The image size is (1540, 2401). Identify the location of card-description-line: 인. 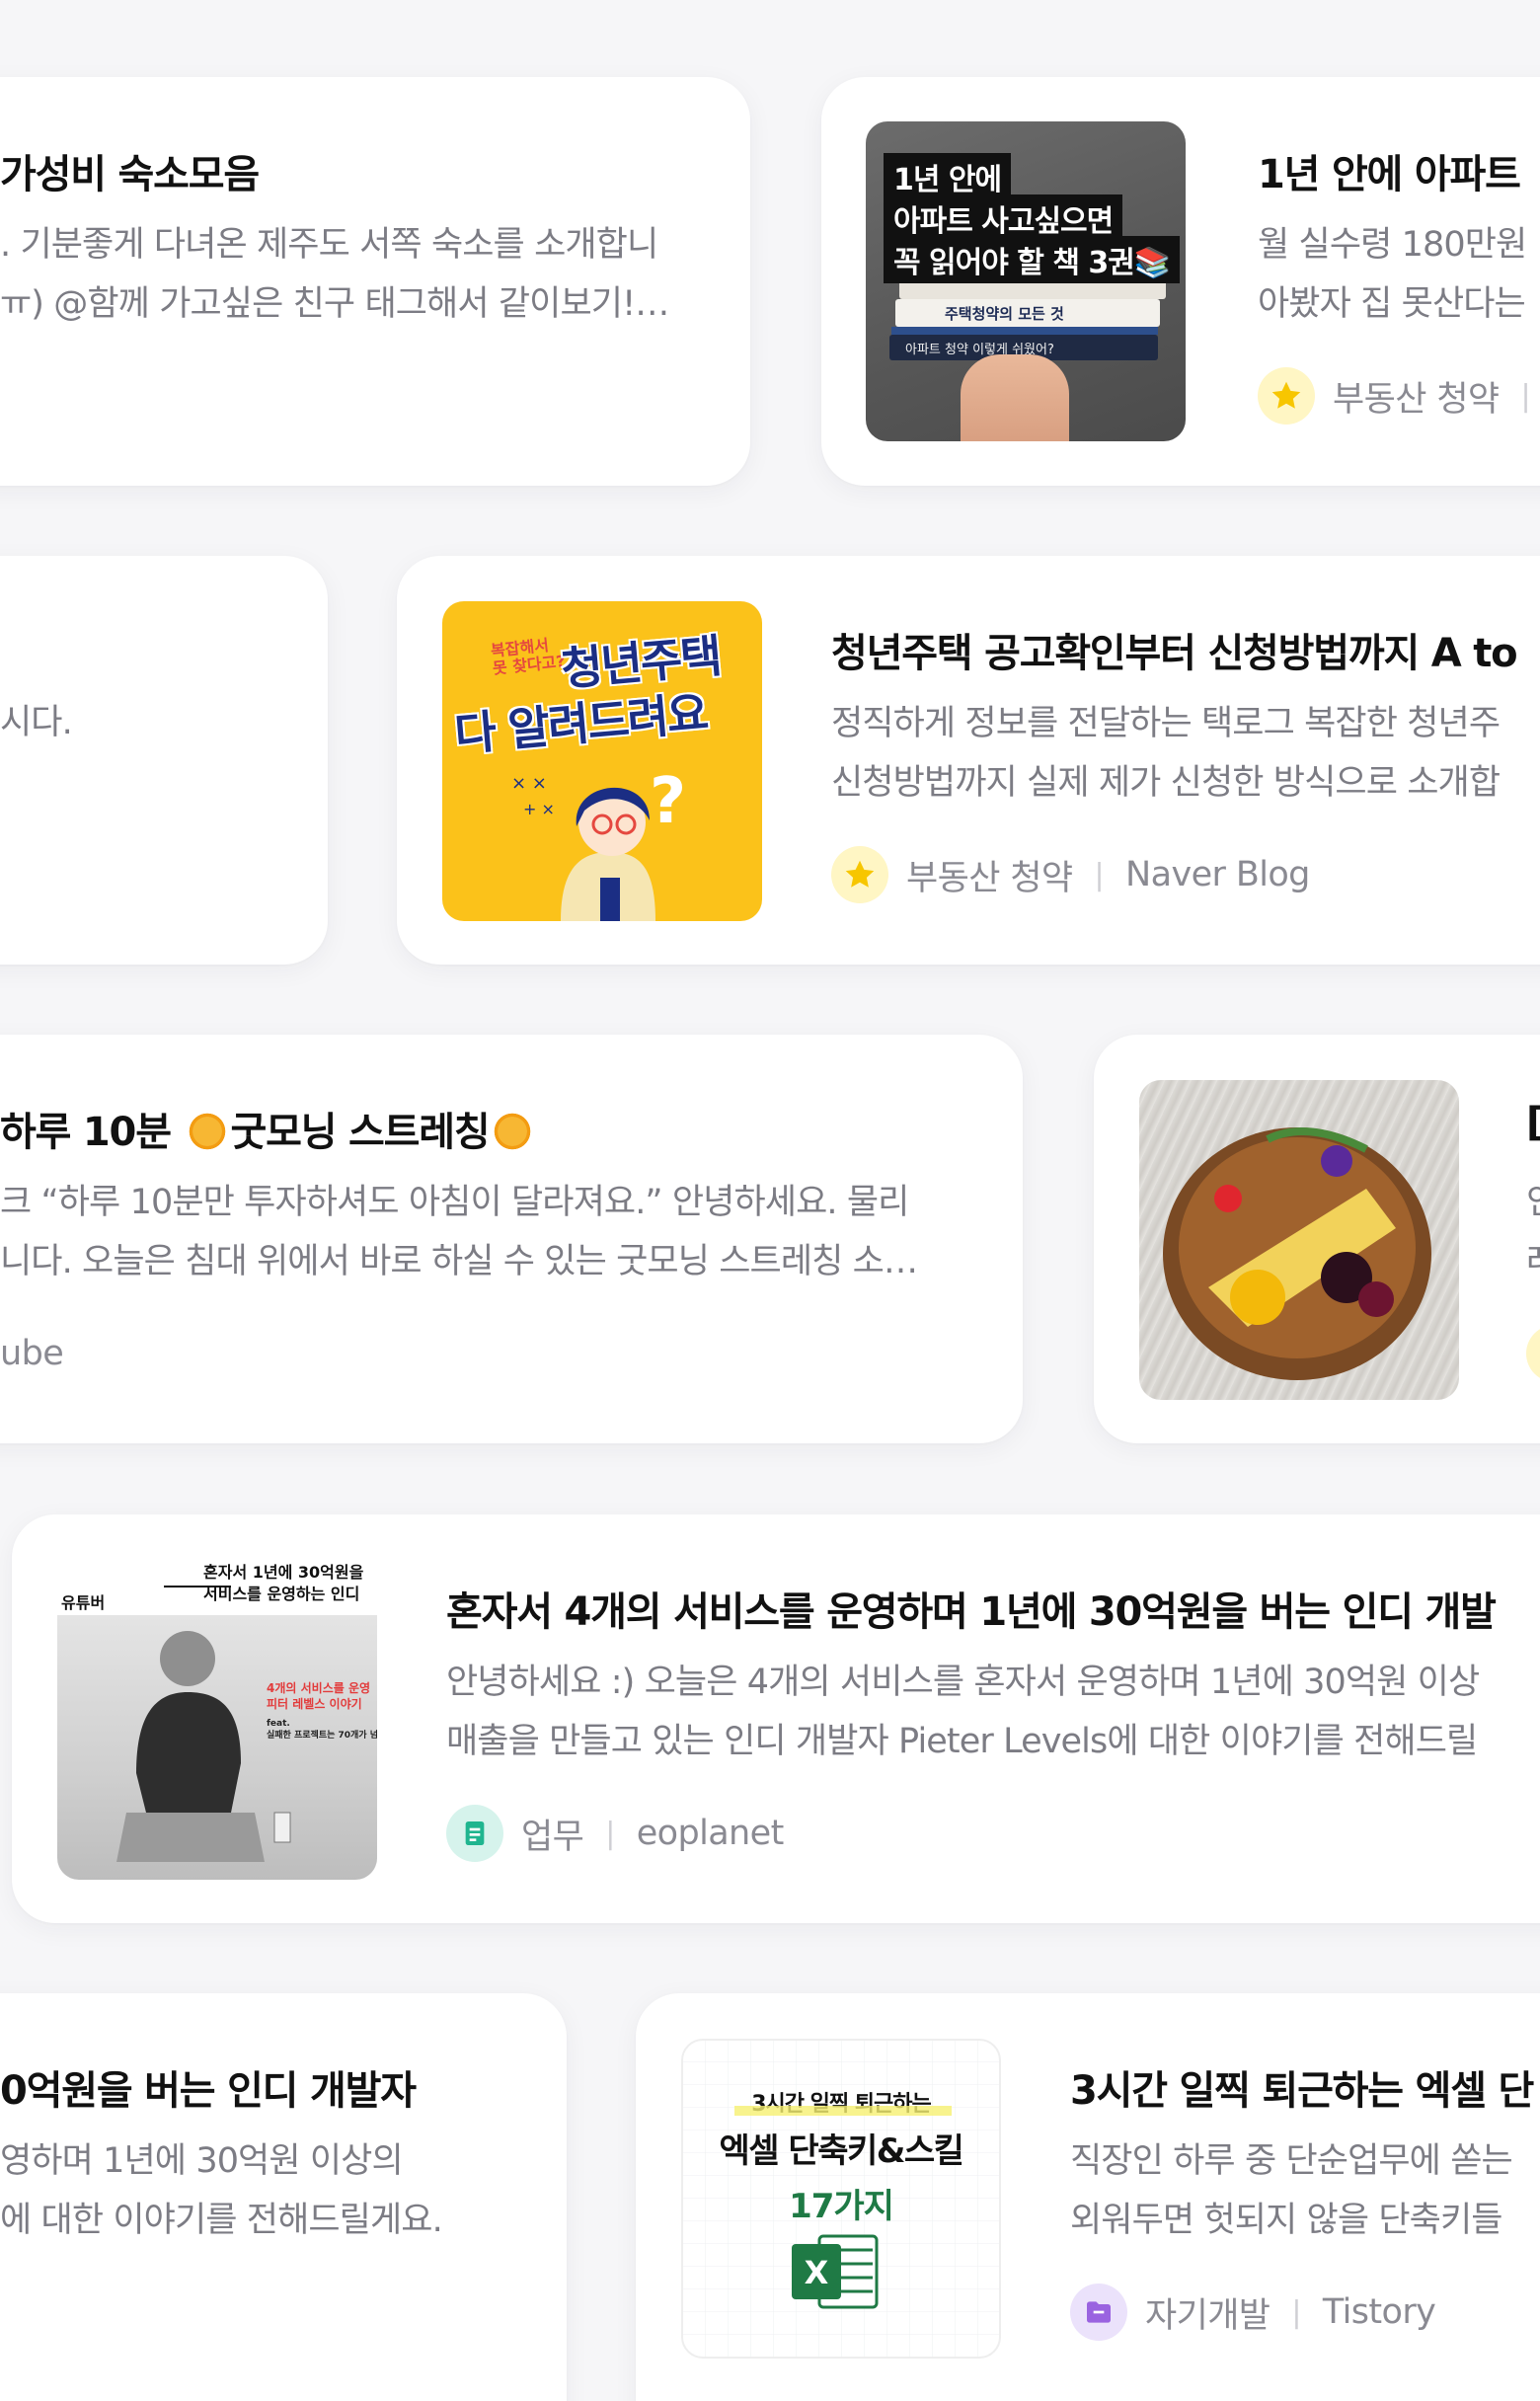
(1533, 1202).